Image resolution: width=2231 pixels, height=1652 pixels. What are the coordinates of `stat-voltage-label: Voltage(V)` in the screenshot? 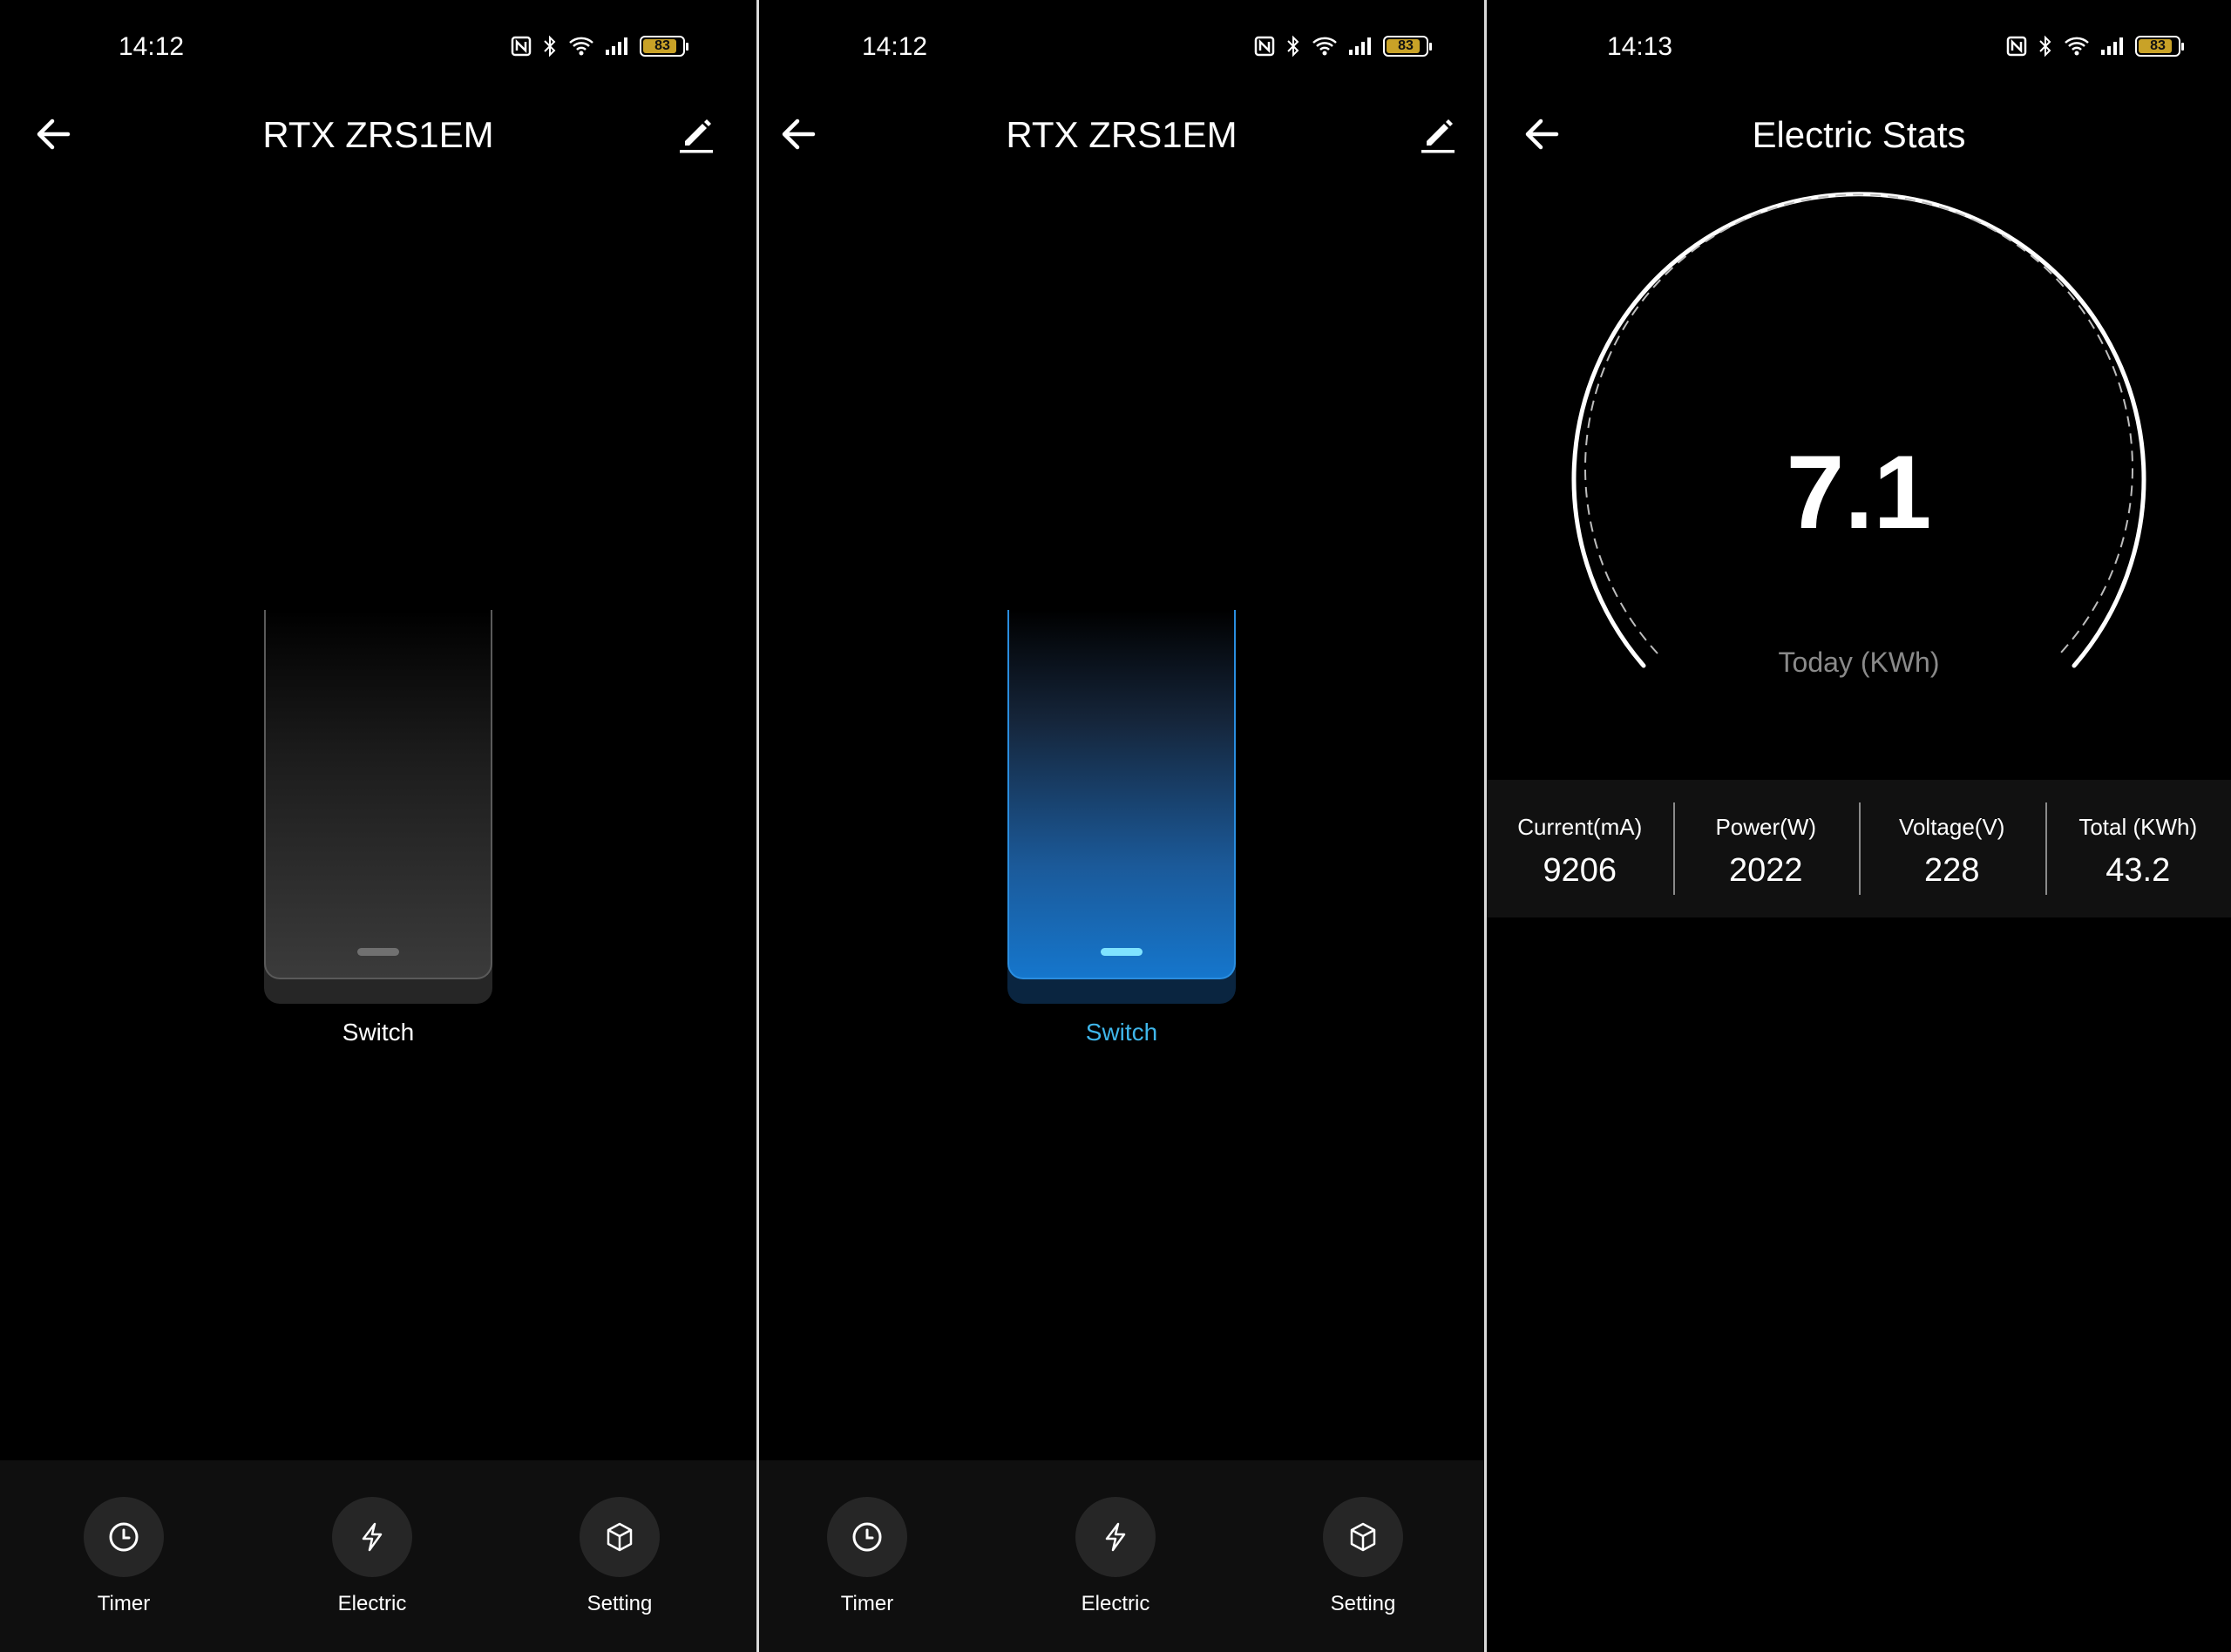 It's located at (1952, 827).